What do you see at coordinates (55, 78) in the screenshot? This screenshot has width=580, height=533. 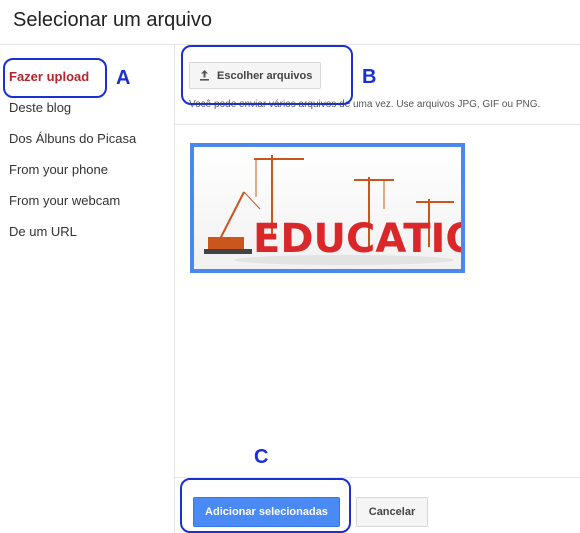 I see `callout-box-a` at bounding box center [55, 78].